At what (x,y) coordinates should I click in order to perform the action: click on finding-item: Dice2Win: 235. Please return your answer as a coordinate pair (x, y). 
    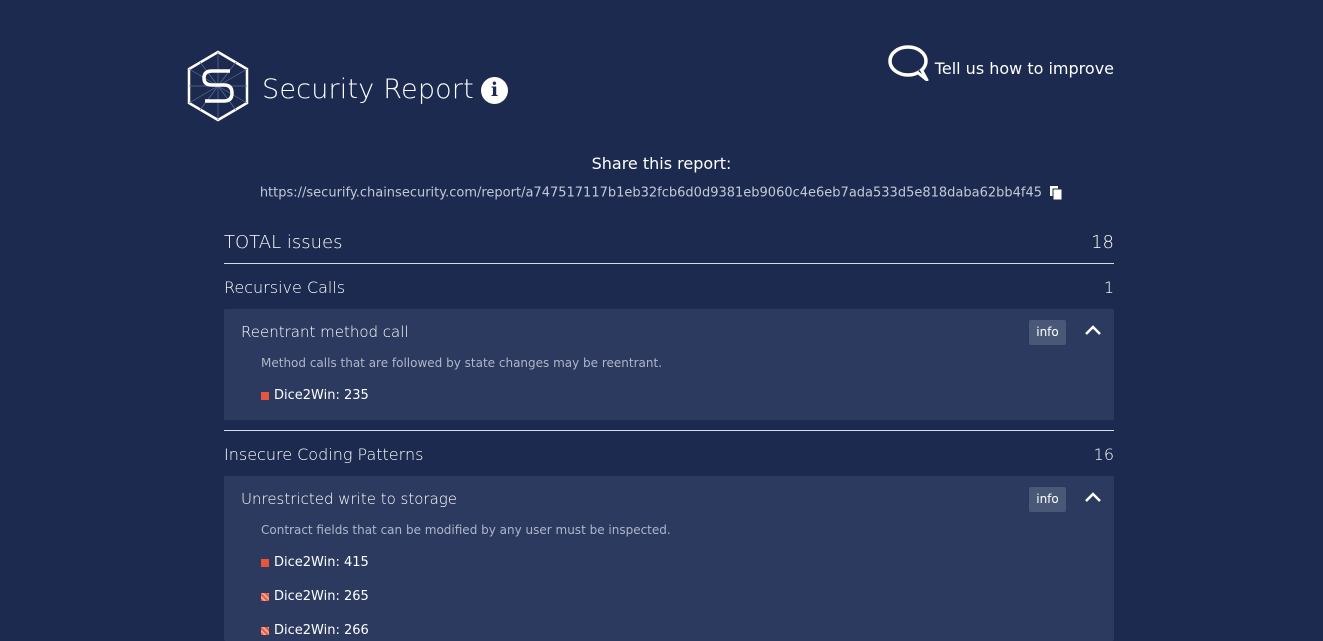
    Looking at the image, I should click on (315, 395).